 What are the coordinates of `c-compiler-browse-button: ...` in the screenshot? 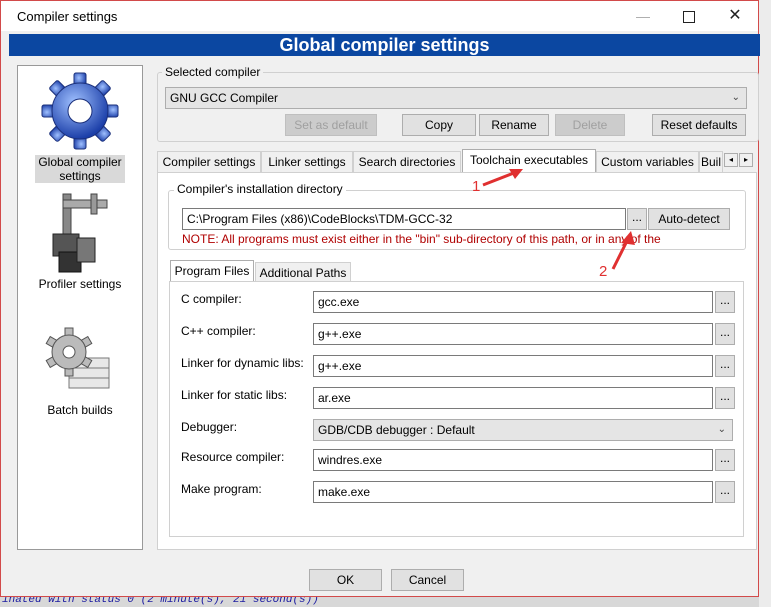 It's located at (725, 302).